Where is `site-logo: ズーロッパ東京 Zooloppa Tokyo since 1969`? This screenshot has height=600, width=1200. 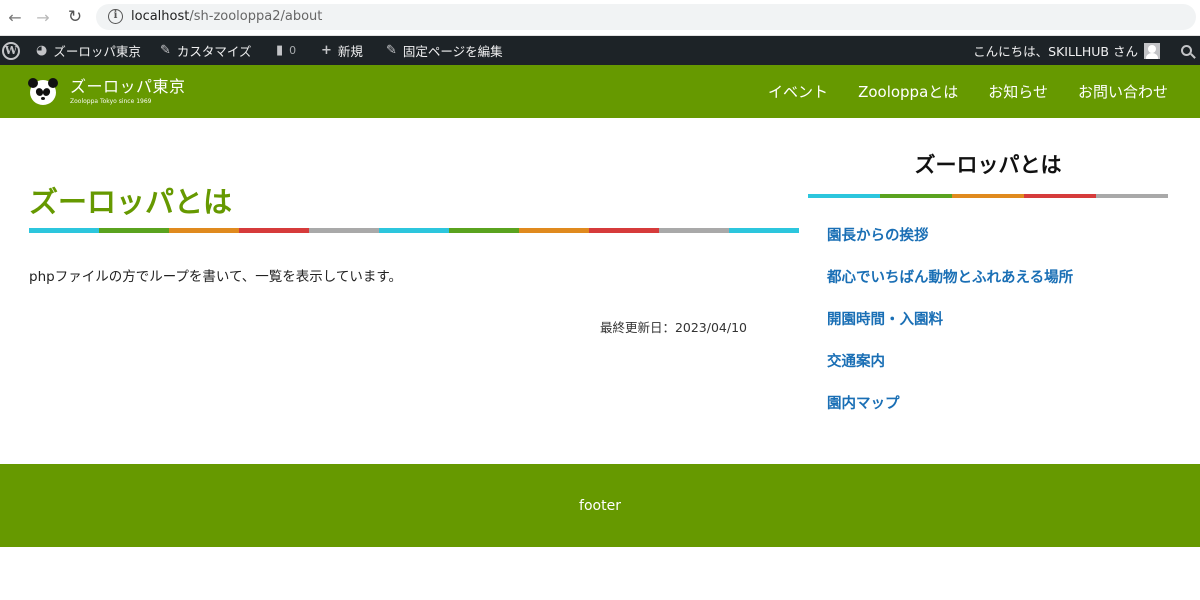
site-logo: ズーロッパ東京 Zooloppa Tokyo since 1969 is located at coordinates (107, 92).